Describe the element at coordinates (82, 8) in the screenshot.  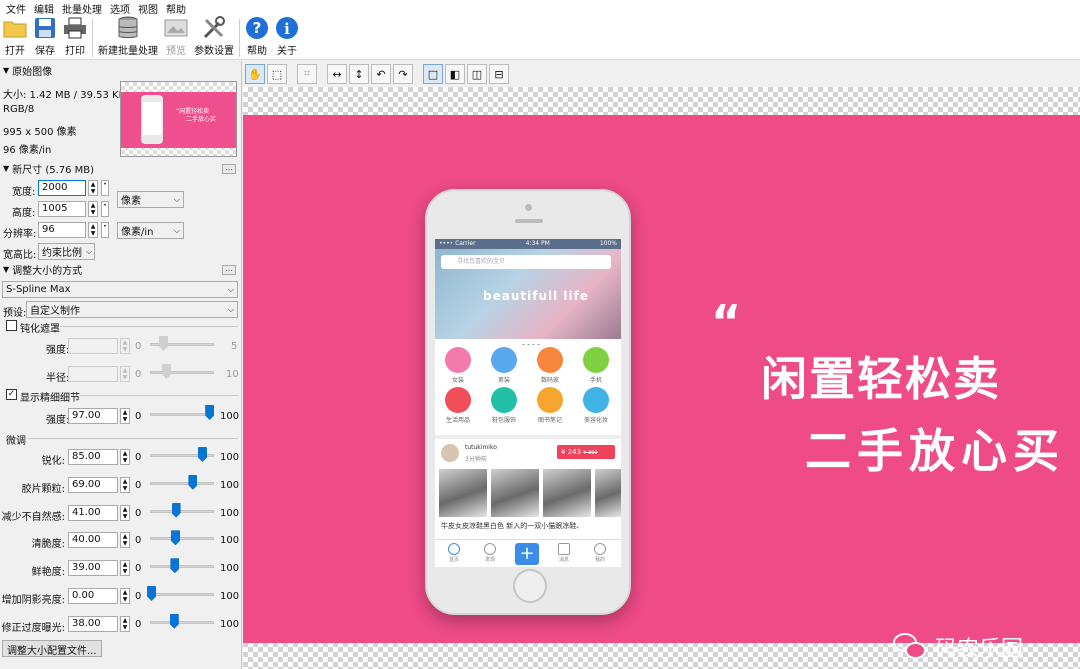
I see `menu-batch: 批量处理` at that location.